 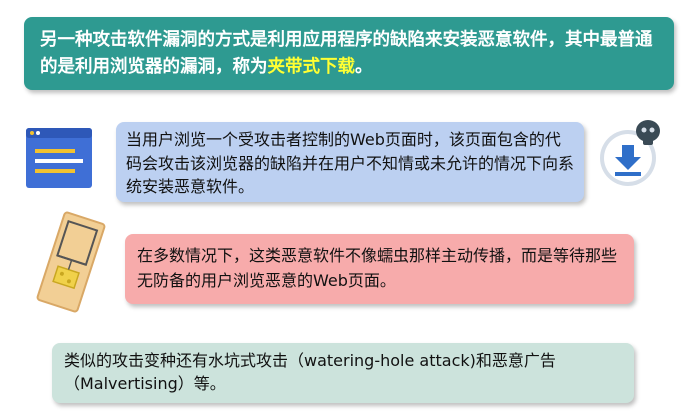 What do you see at coordinates (59, 158) in the screenshot?
I see `browser-window-icon` at bounding box center [59, 158].